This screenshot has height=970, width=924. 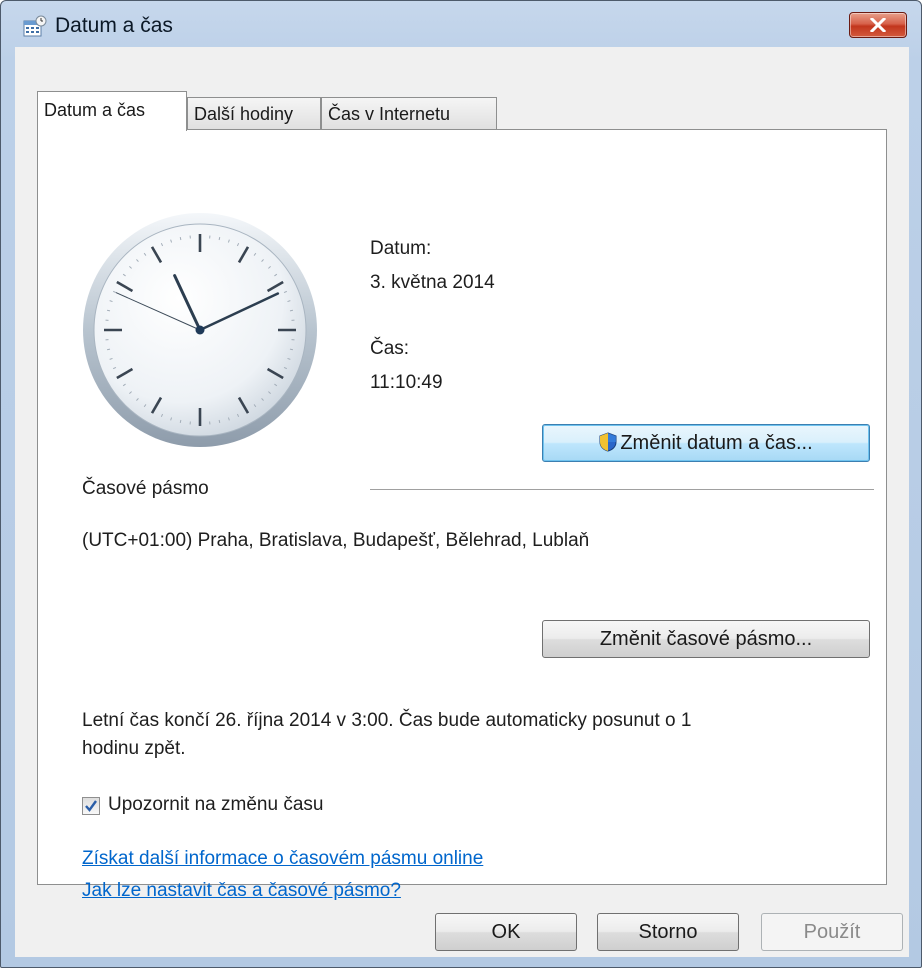 What do you see at coordinates (35, 26) in the screenshot?
I see `calendar-clock-icon` at bounding box center [35, 26].